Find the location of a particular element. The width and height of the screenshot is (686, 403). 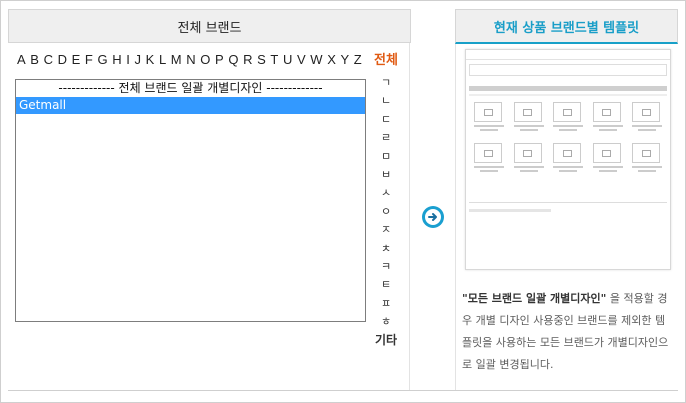

panel-bottom-border is located at coordinates (343, 390).